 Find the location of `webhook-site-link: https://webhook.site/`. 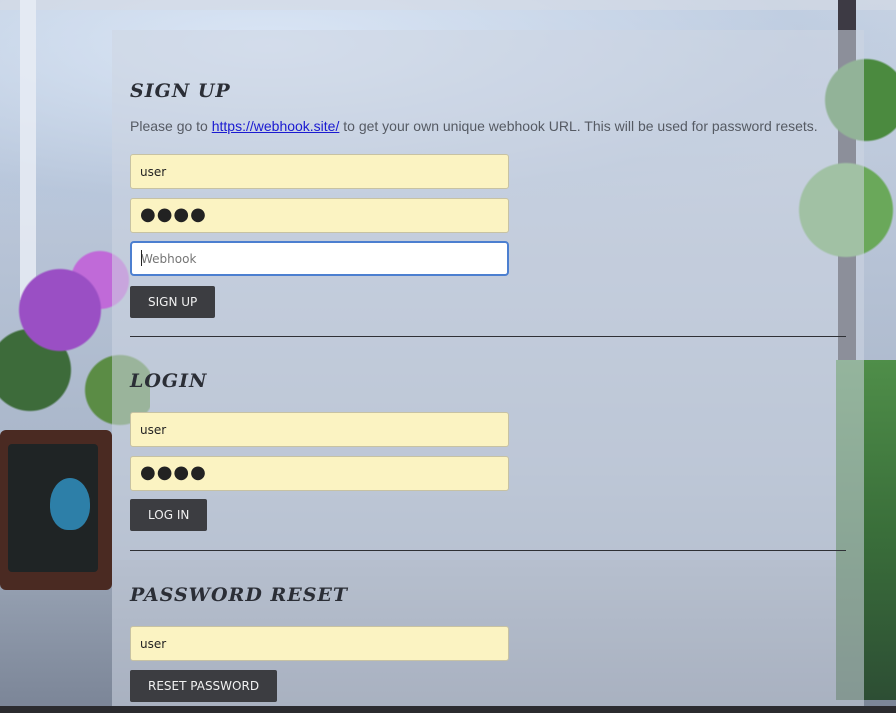

webhook-site-link: https://webhook.site/ is located at coordinates (276, 126).